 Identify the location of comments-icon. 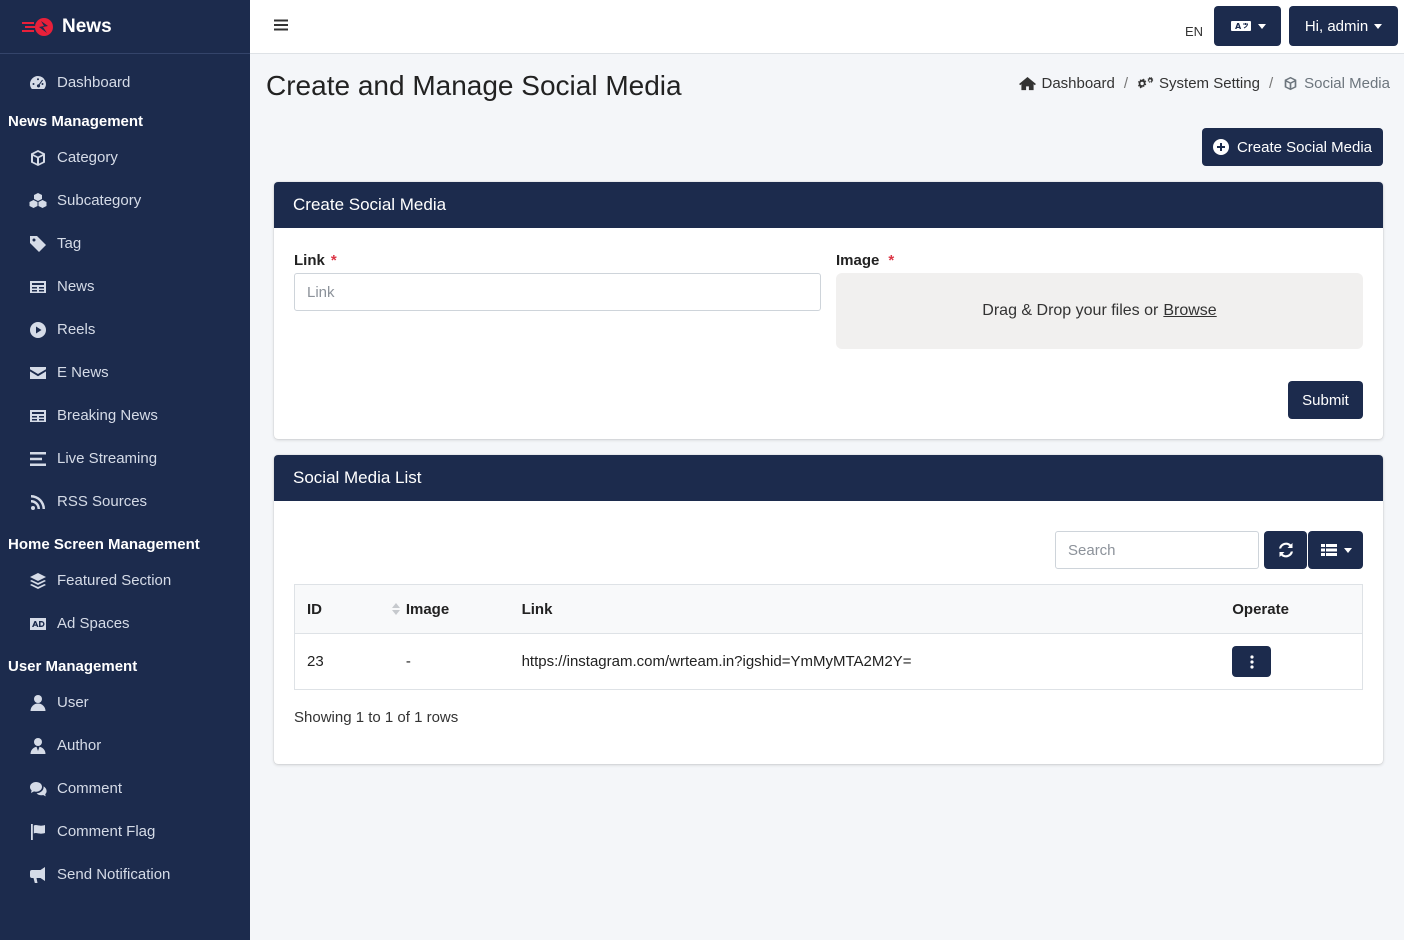
(38, 789).